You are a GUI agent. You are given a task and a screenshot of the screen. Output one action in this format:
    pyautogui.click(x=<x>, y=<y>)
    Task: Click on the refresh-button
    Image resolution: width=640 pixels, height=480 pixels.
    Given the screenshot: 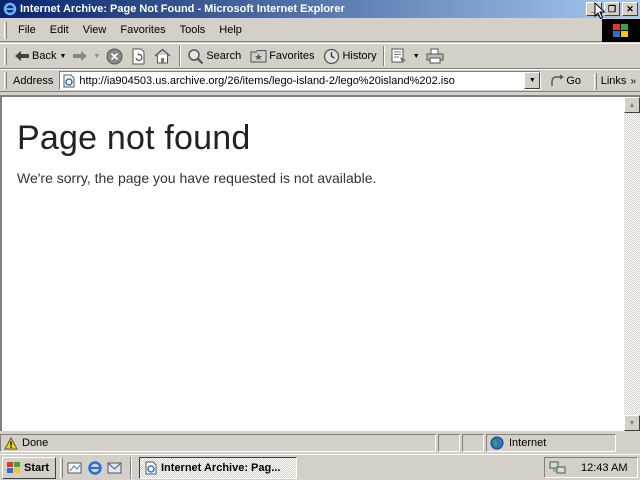 What is the action you would take?
    pyautogui.click(x=139, y=56)
    